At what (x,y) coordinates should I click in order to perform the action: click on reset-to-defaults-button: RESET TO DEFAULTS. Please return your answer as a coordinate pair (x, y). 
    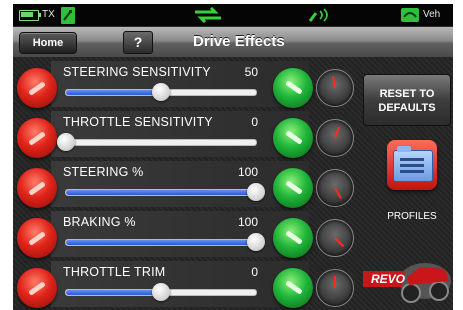
    Looking at the image, I should click on (407, 100).